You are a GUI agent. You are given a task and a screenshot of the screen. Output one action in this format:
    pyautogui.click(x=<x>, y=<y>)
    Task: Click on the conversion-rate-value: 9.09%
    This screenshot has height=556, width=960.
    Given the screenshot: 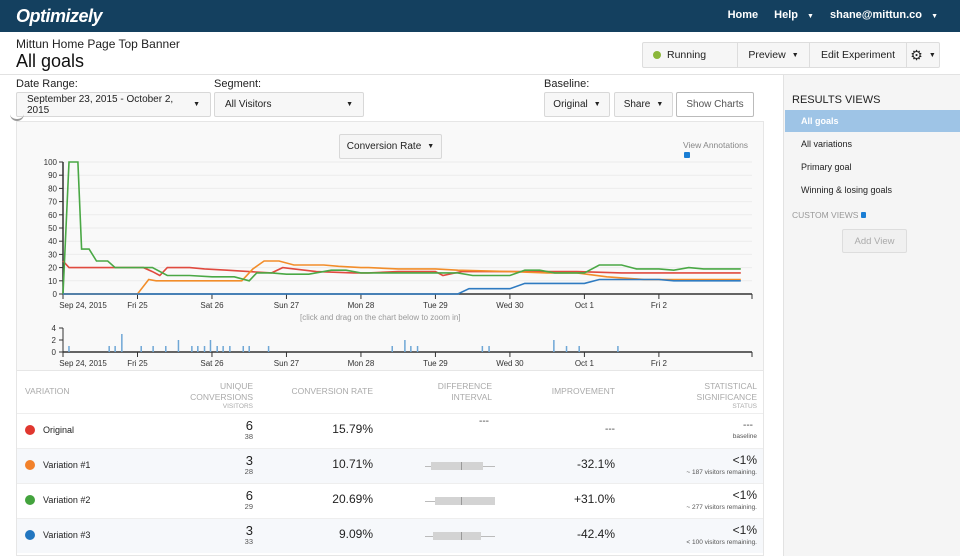 What is the action you would take?
    pyautogui.click(x=355, y=534)
    